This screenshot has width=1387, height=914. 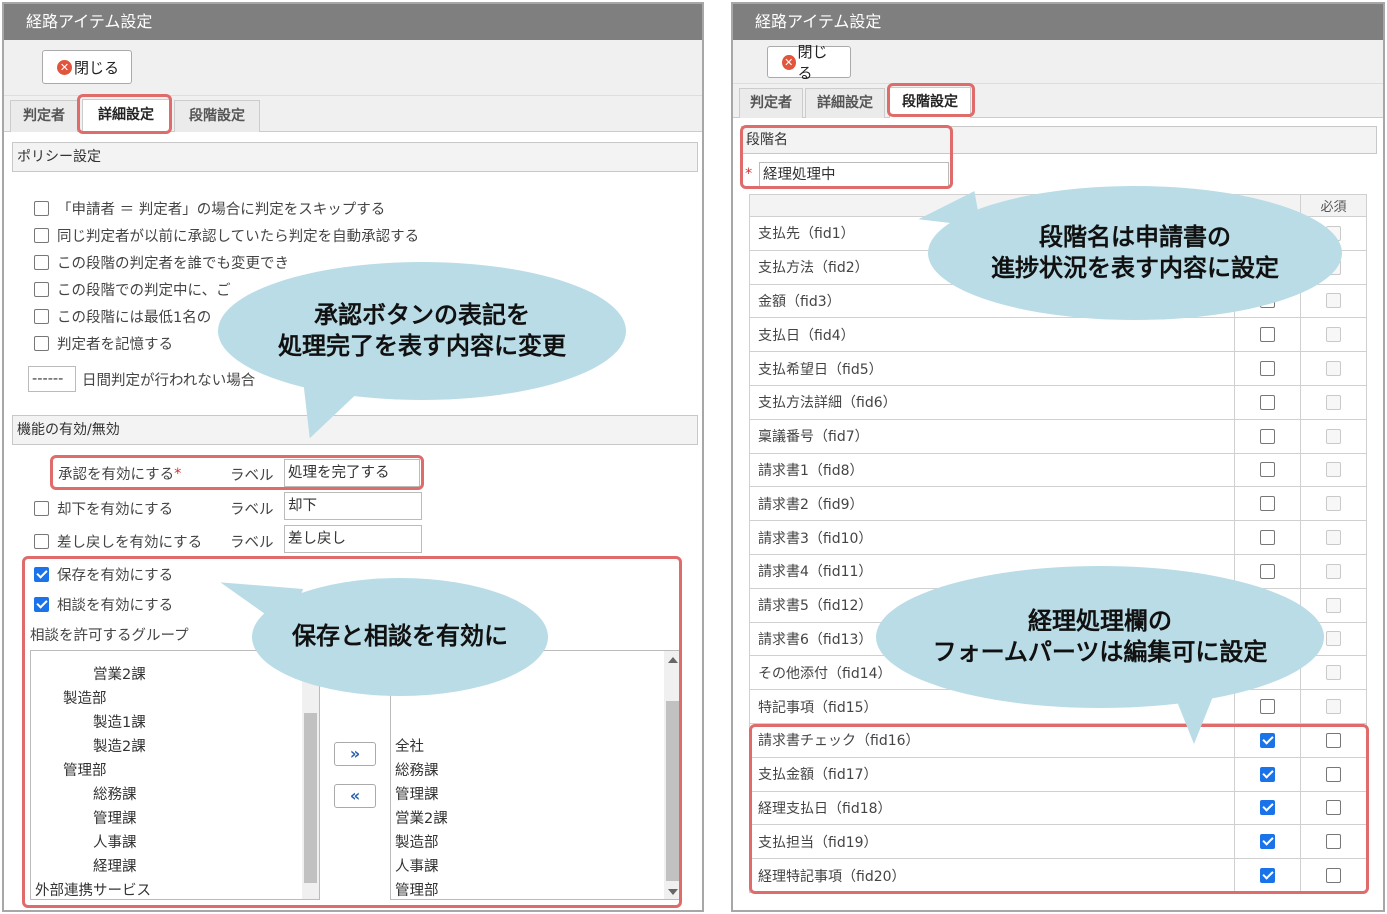 What do you see at coordinates (854, 175) in the screenshot?
I see `stage-name-input: 経理処理中` at bounding box center [854, 175].